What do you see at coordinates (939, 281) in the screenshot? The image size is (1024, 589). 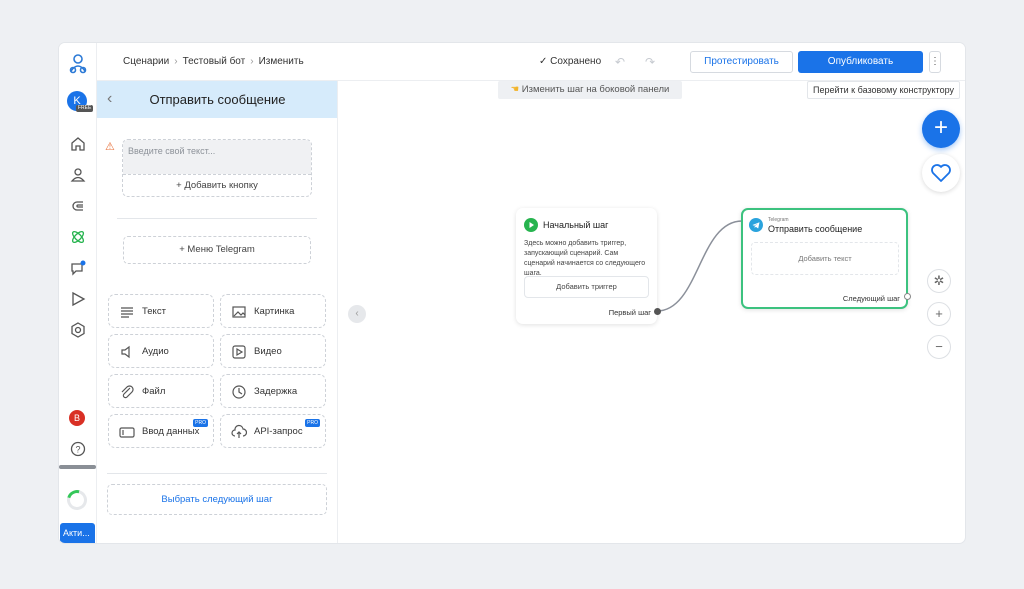 I see `magic-wand-icon: ✲` at bounding box center [939, 281].